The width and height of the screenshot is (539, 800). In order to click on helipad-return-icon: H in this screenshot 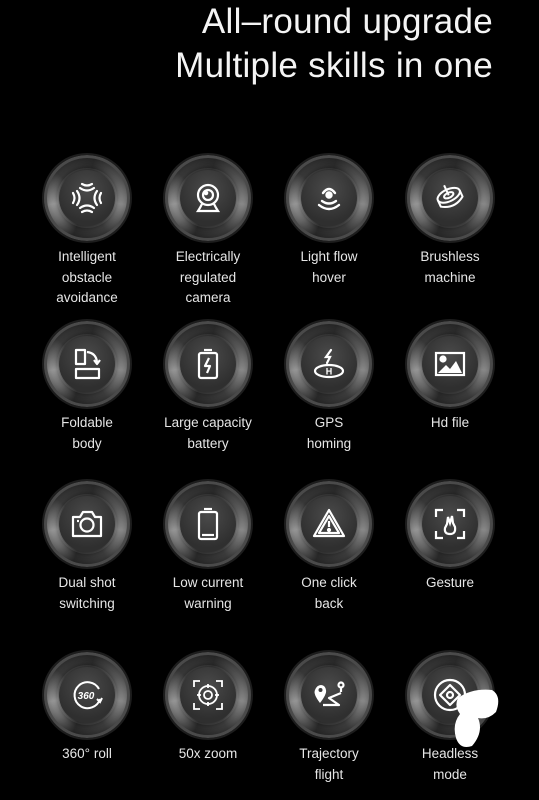, I will do `click(329, 363)`.